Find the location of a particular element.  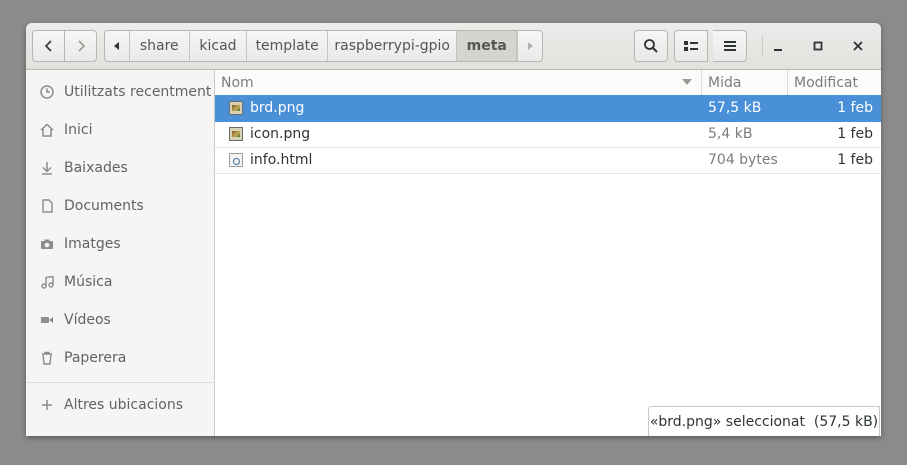

file-size: 704 bytes is located at coordinates (743, 160).